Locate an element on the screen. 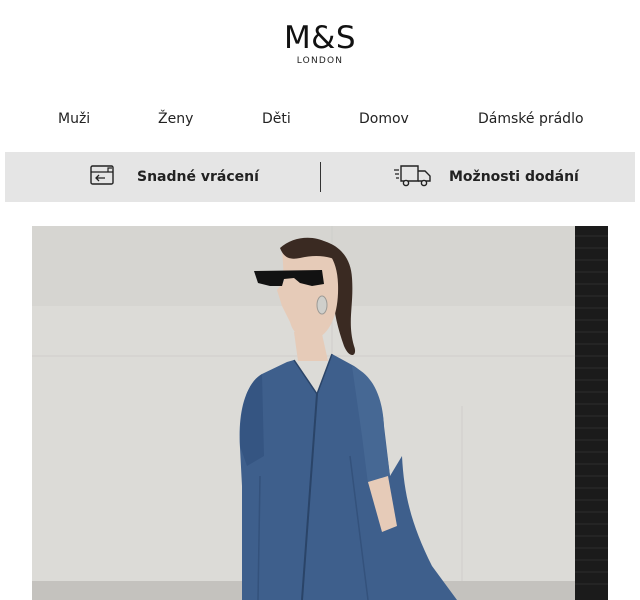  delivery-label: Možnosti dodání is located at coordinates (514, 177).